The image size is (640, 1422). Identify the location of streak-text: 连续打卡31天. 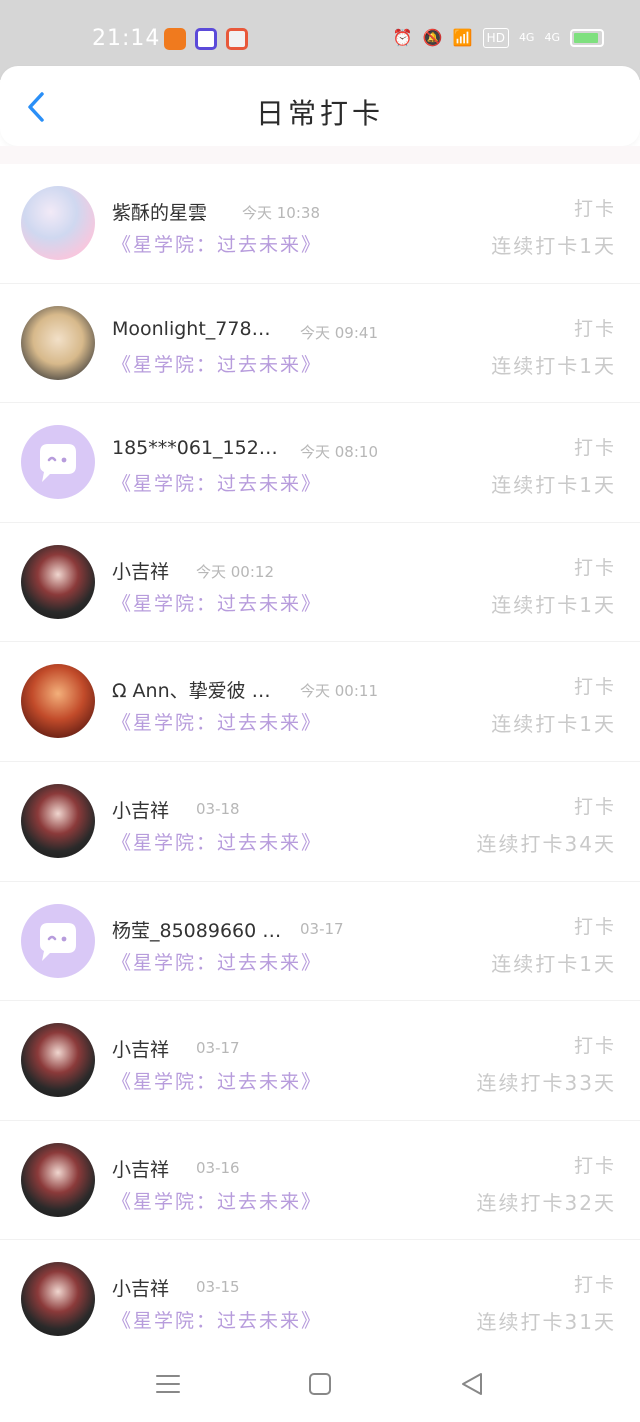
(546, 1322).